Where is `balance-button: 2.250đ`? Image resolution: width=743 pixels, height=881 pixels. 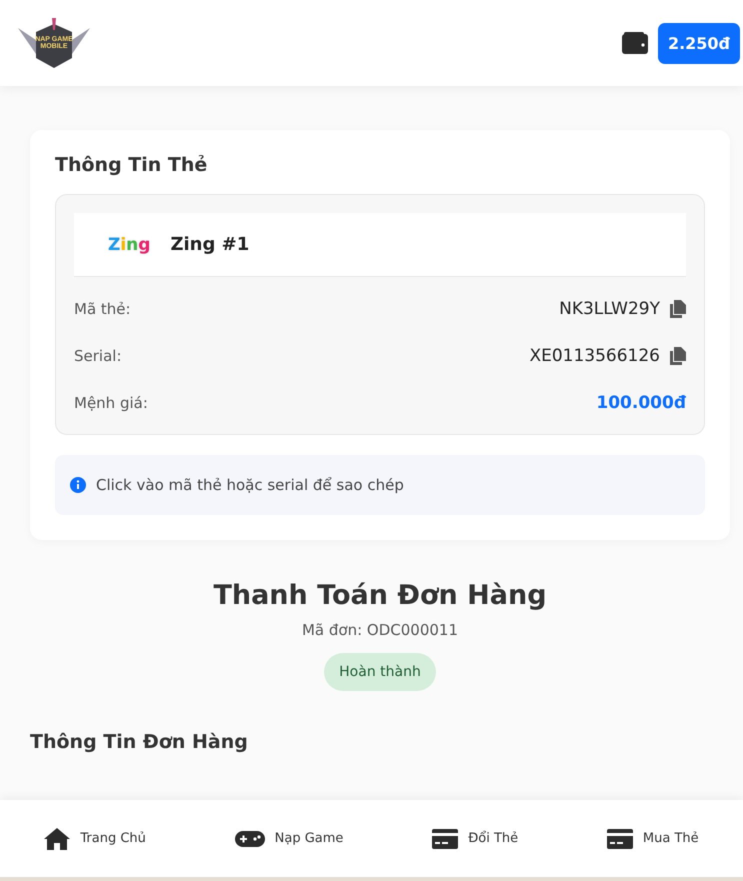 balance-button: 2.250đ is located at coordinates (699, 43).